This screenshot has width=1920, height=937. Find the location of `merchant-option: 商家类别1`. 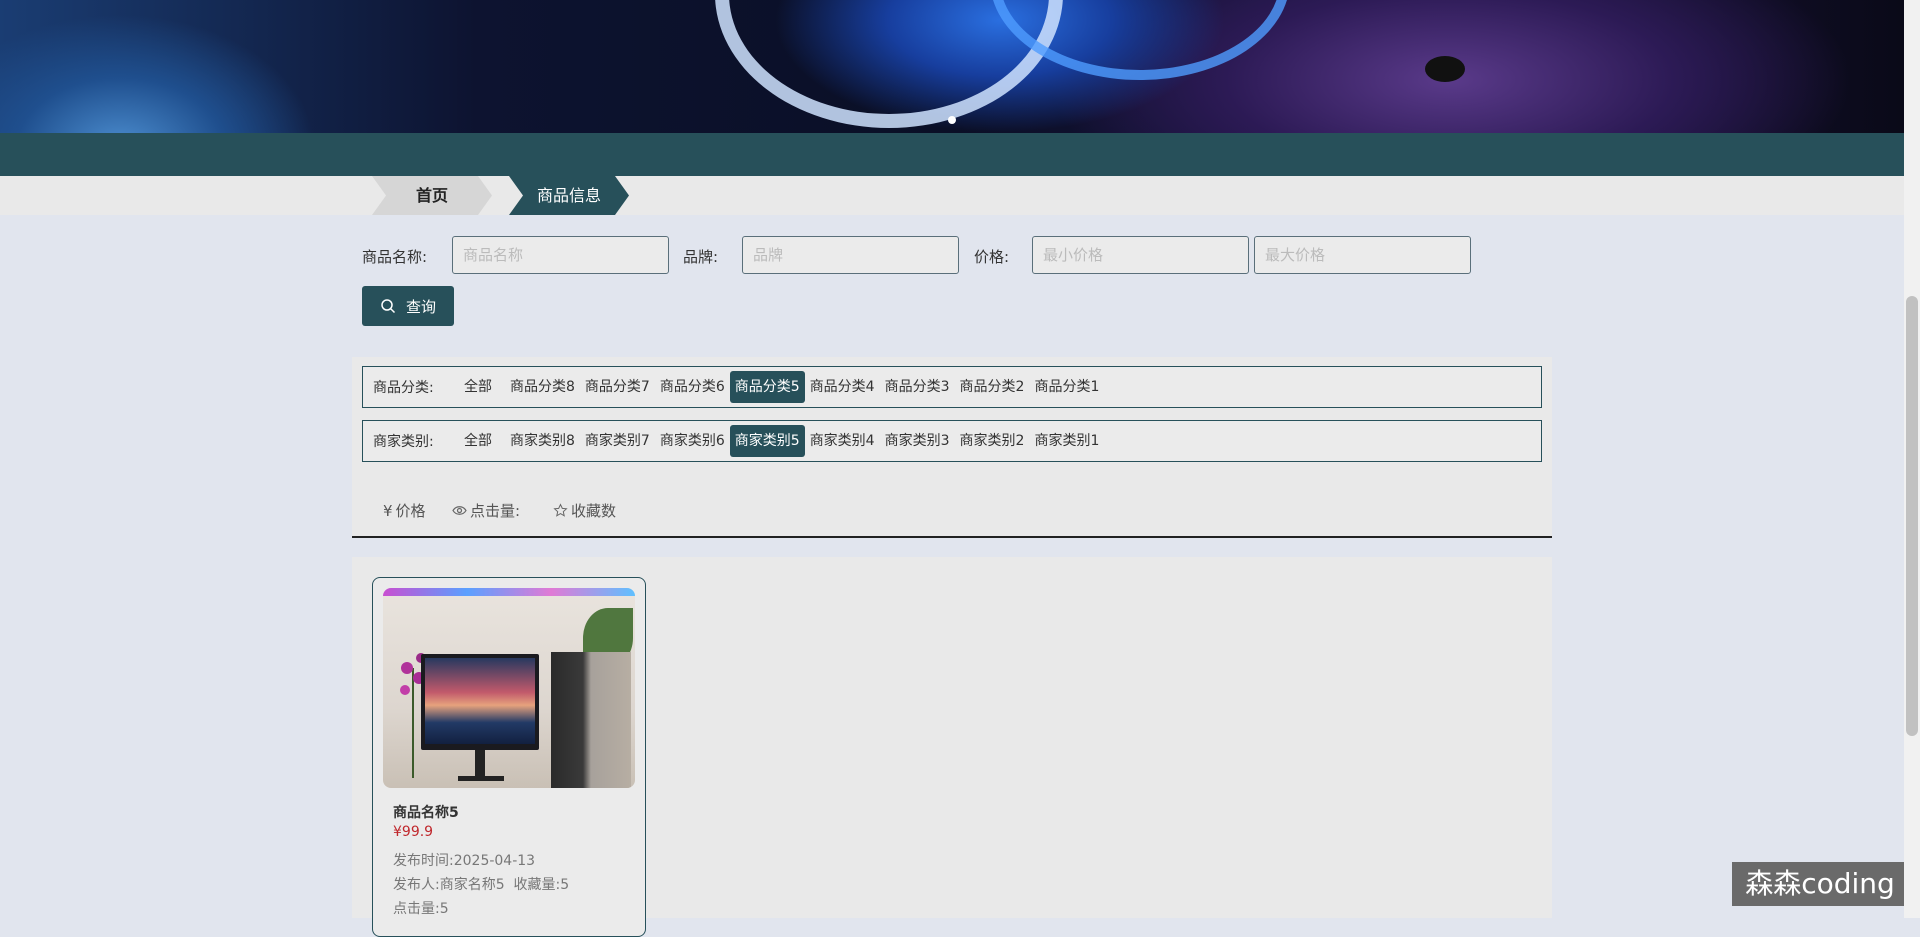

merchant-option: 商家类别1 is located at coordinates (1066, 441).